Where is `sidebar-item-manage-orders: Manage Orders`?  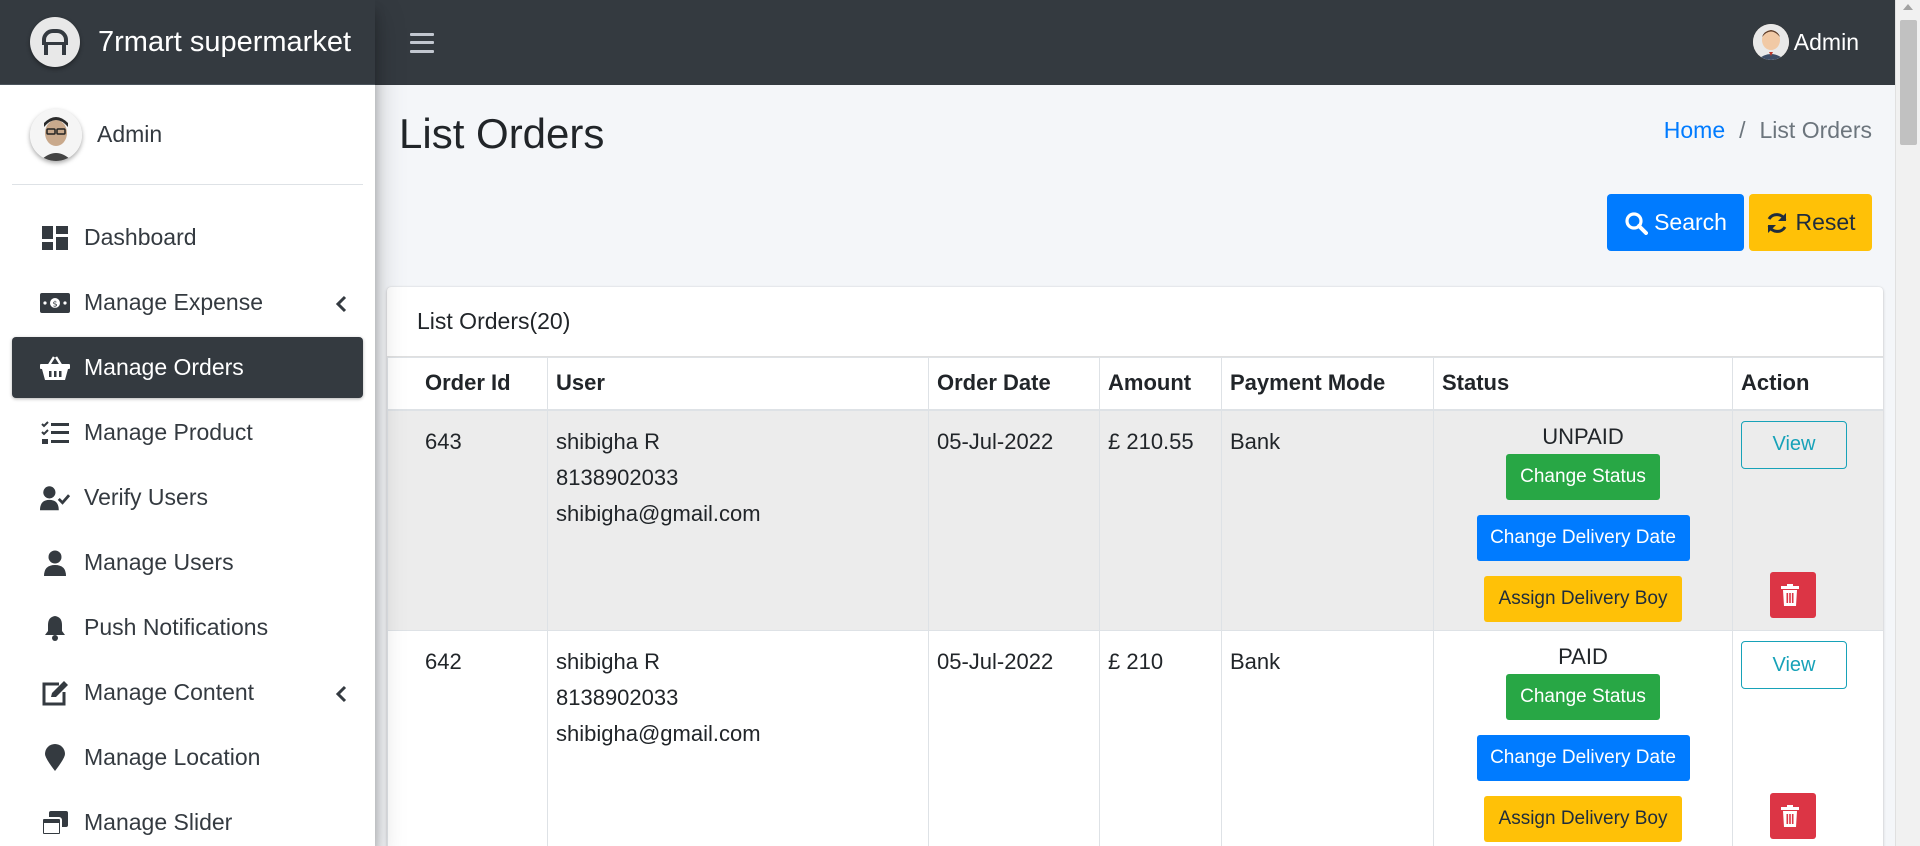
sidebar-item-manage-orders: Manage Orders is located at coordinates (187, 367).